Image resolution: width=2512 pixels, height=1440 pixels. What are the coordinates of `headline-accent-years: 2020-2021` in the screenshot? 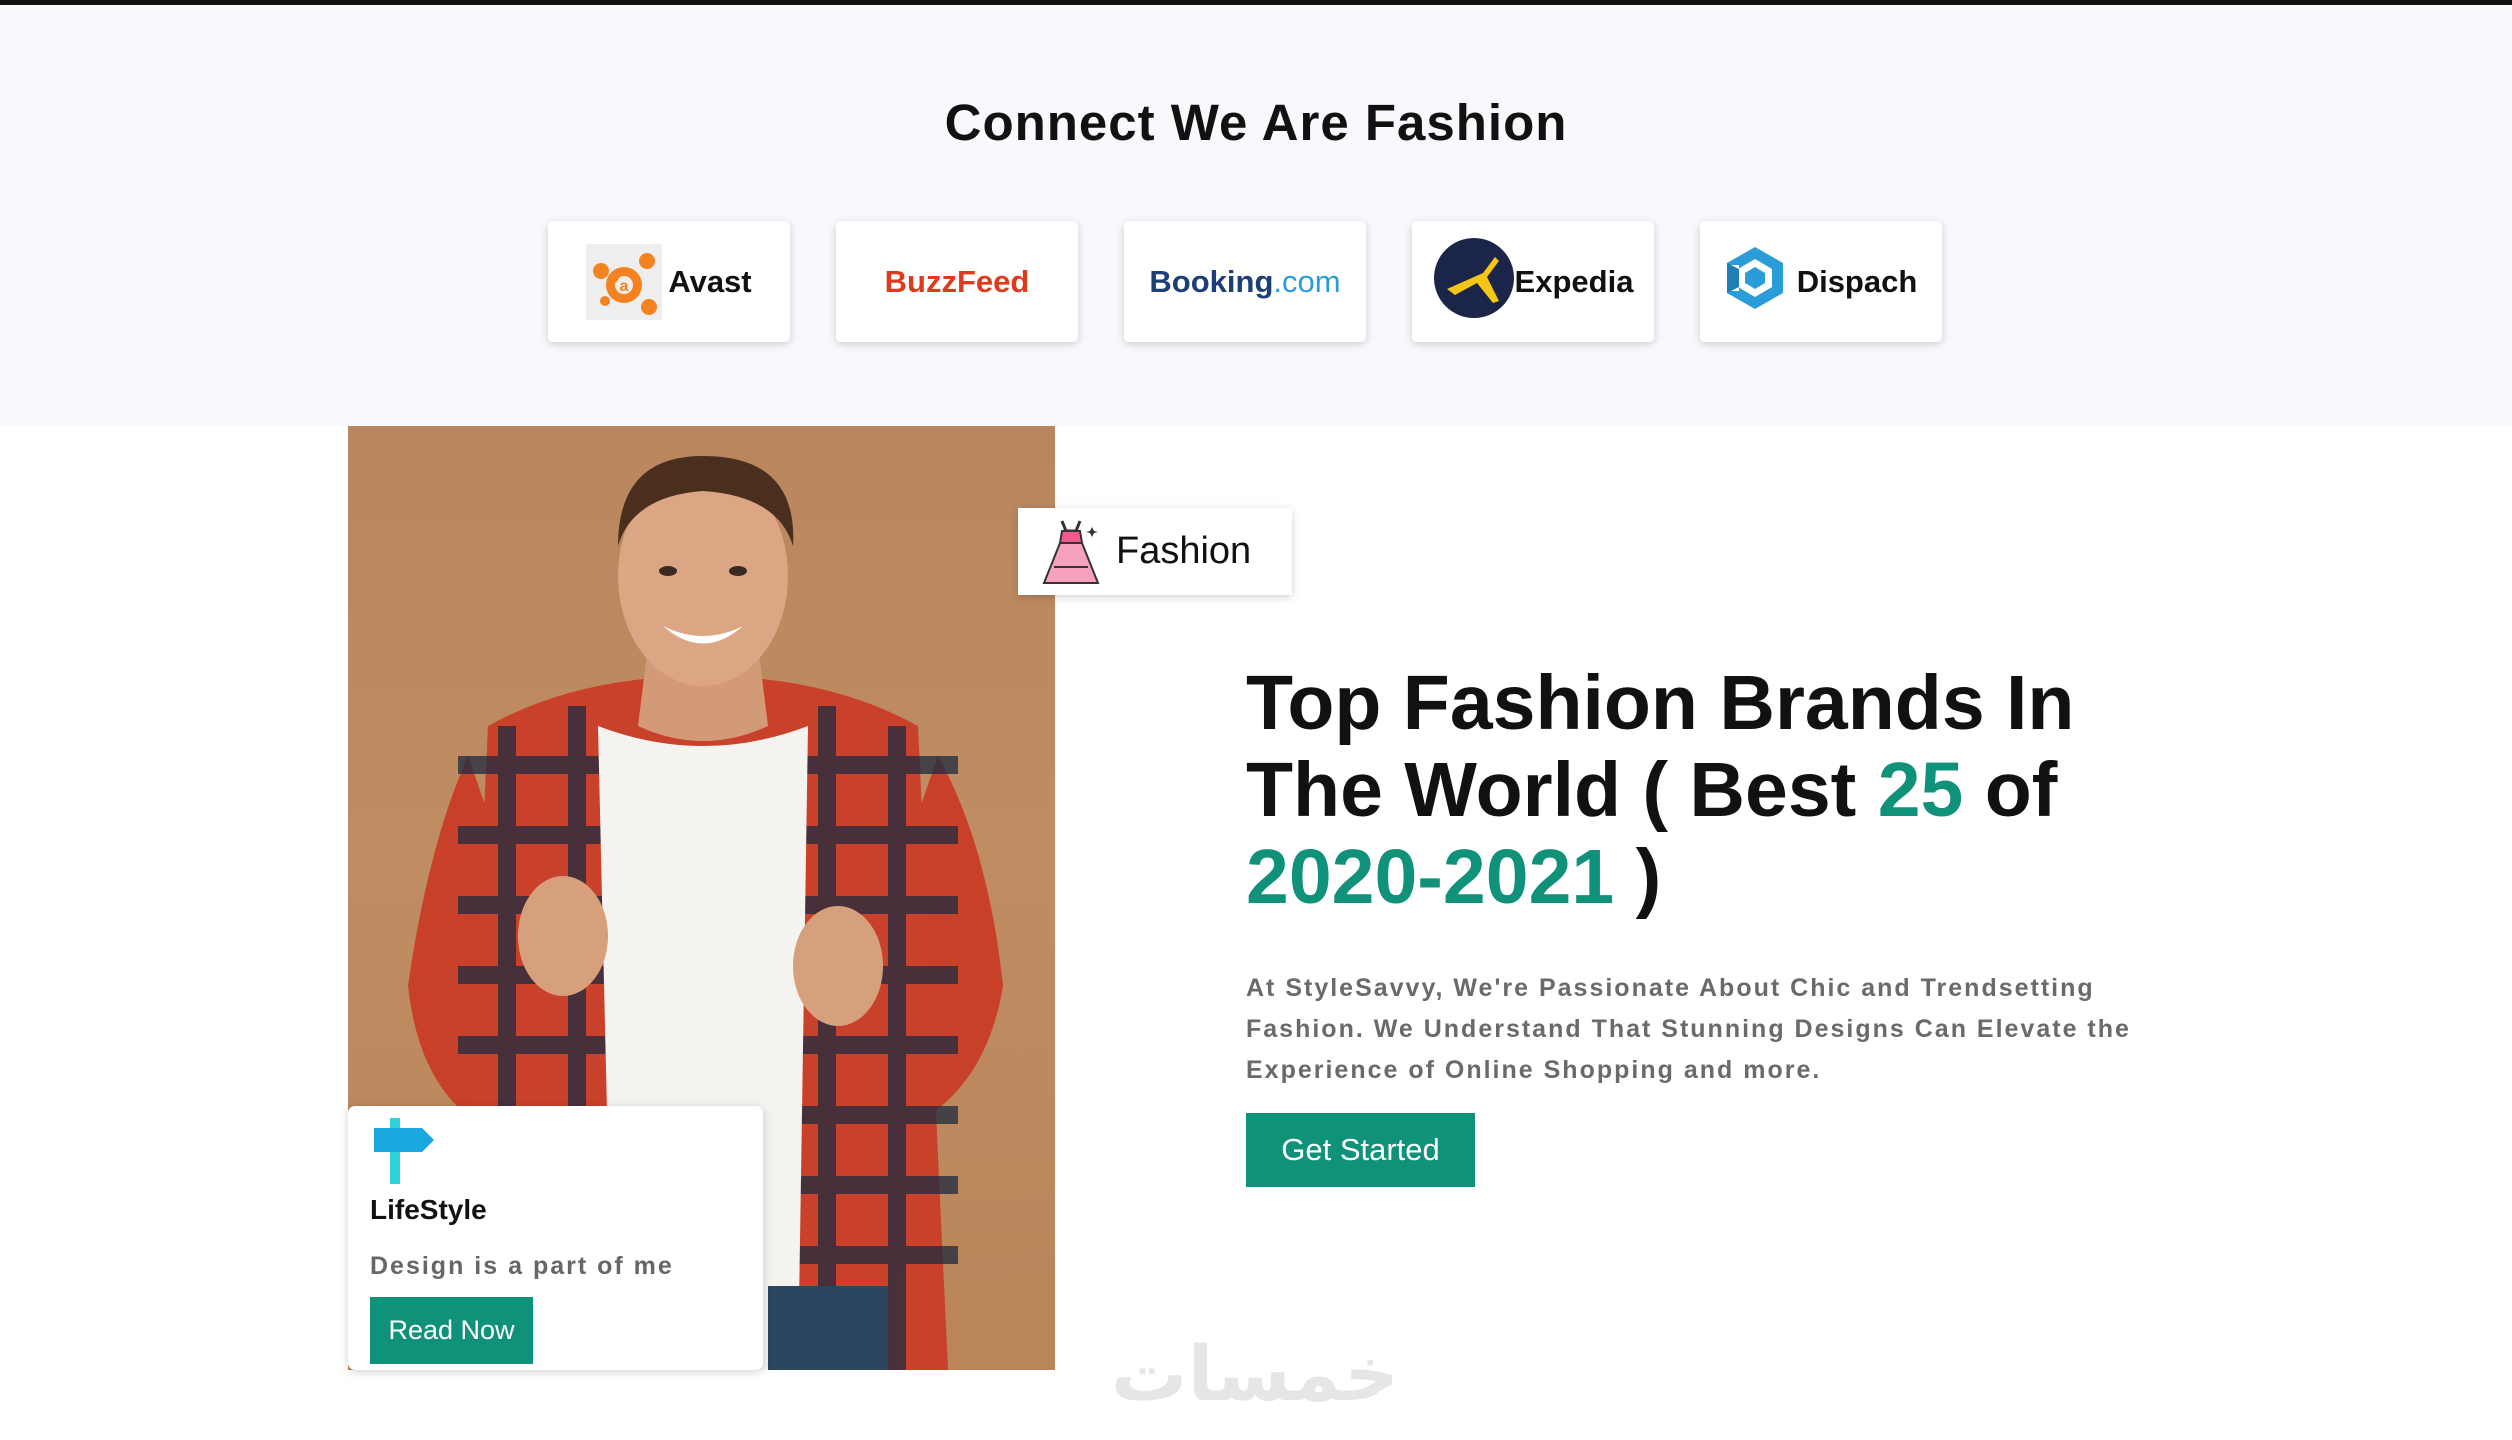 It's located at (1430, 877).